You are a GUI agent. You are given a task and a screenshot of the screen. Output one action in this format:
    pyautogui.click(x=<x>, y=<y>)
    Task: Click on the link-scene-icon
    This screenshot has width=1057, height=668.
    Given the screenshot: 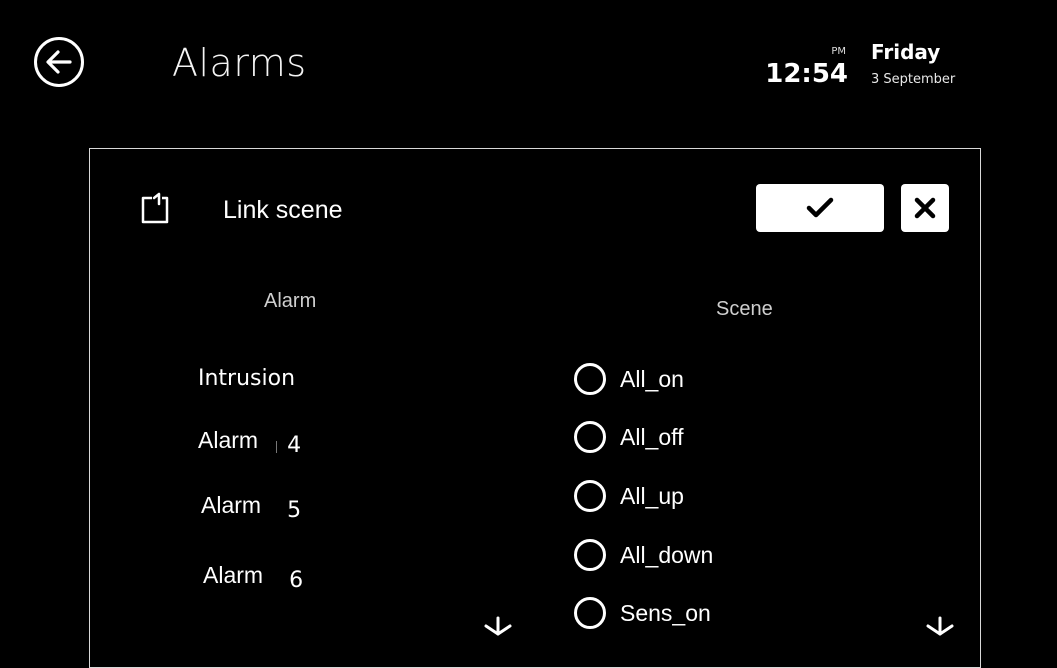 What is the action you would take?
    pyautogui.click(x=155, y=208)
    